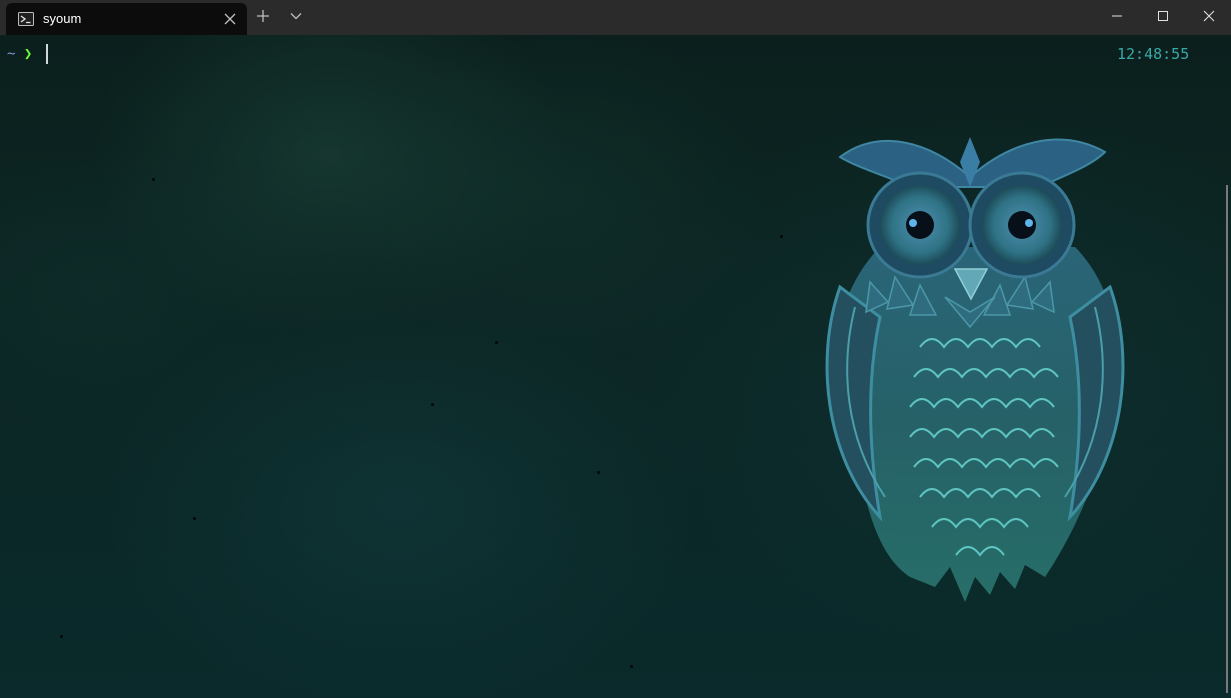  I want to click on prompt-clock: 12:48:55, so click(1153, 54).